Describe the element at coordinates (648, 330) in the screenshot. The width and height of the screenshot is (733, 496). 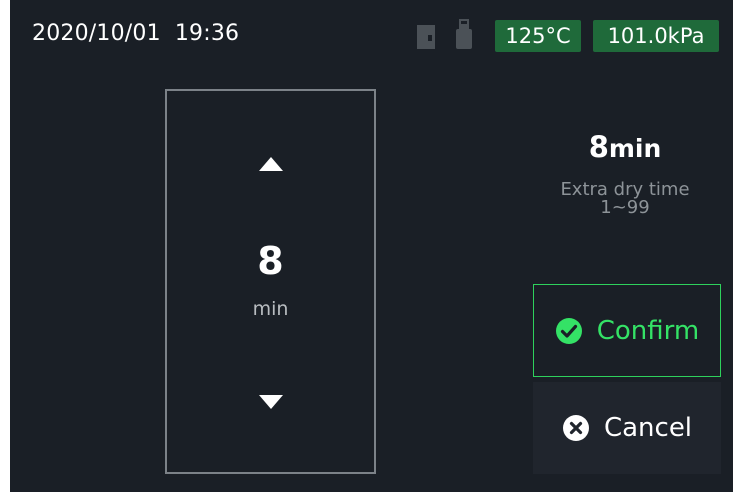
I see `confirm-label: Confirm` at that location.